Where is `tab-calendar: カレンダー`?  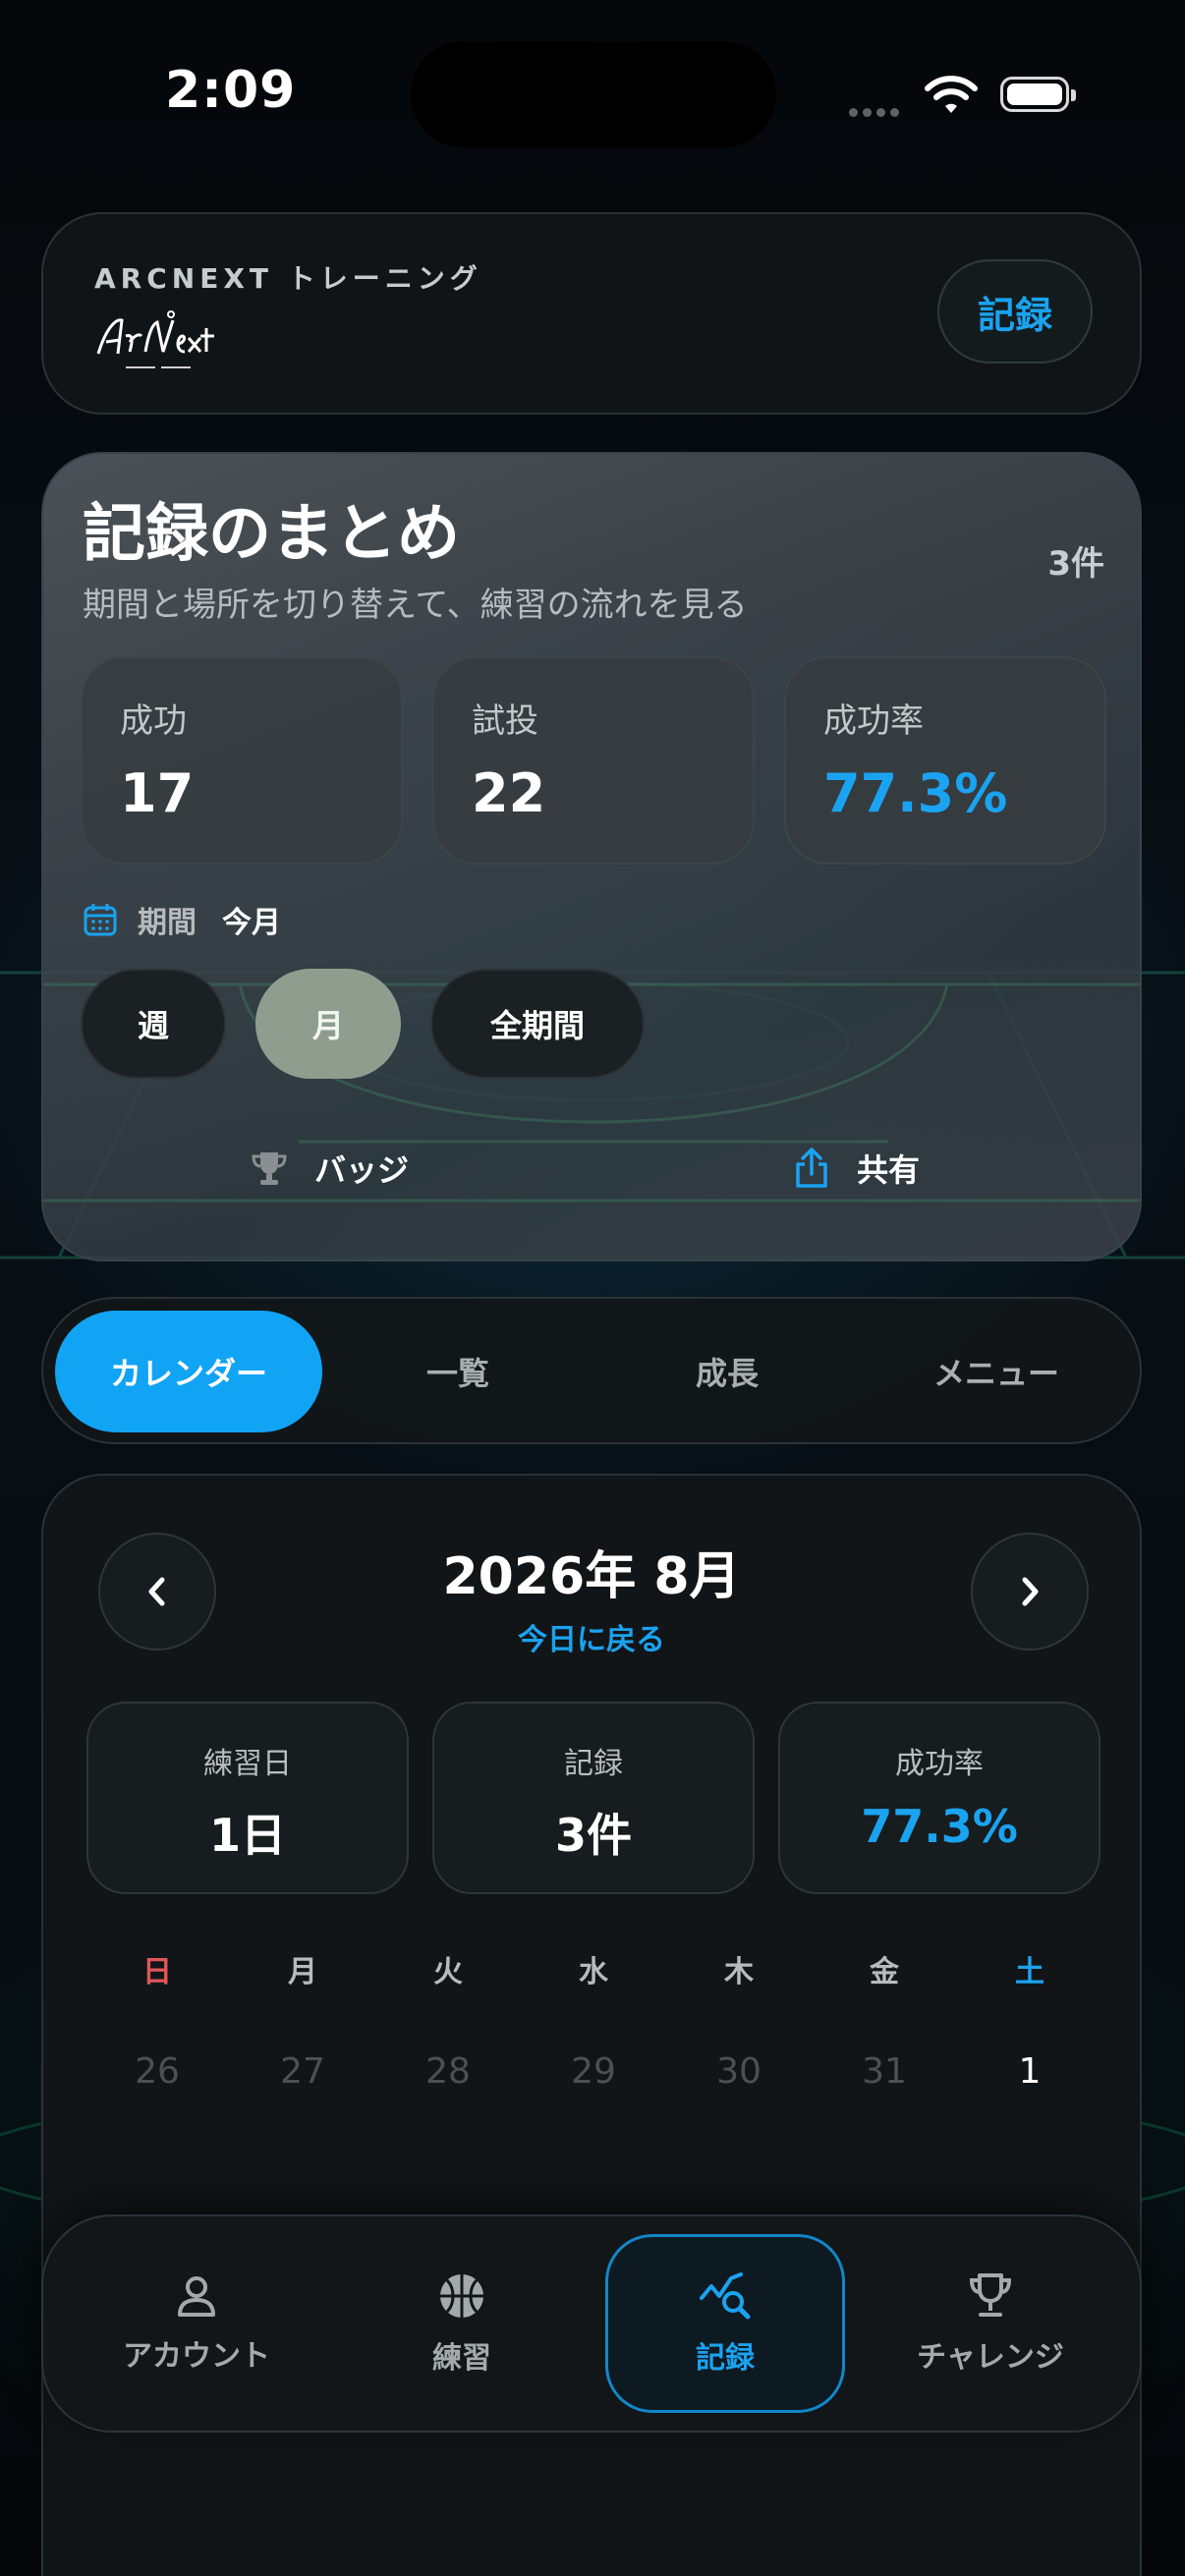 tab-calendar: カレンダー is located at coordinates (189, 1371).